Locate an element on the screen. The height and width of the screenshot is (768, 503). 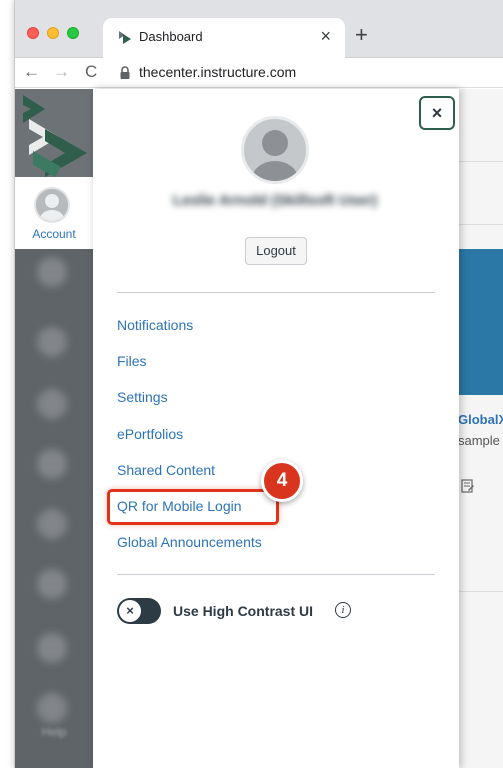
tab-strip: Dashboard × + is located at coordinates (259, 29).